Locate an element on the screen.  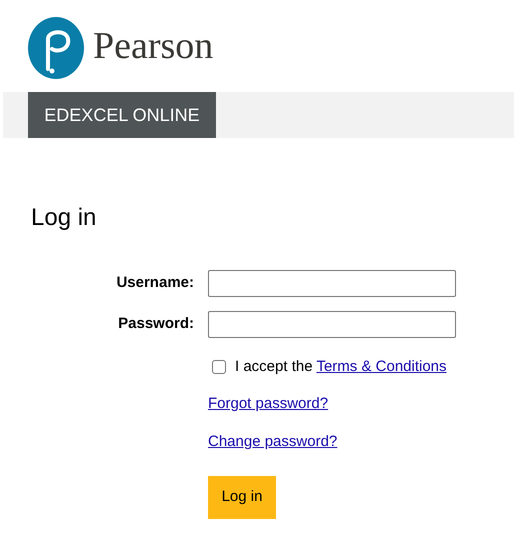
terms-text: I accept the Terms & Conditions is located at coordinates (341, 367).